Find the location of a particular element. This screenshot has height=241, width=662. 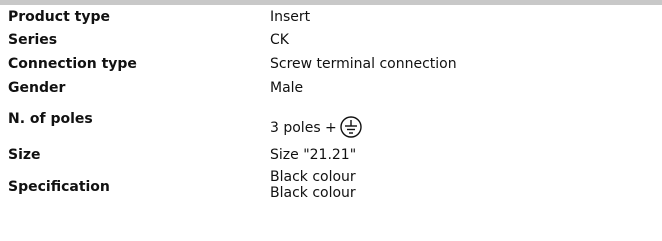

spec-label: Series is located at coordinates (33, 40).